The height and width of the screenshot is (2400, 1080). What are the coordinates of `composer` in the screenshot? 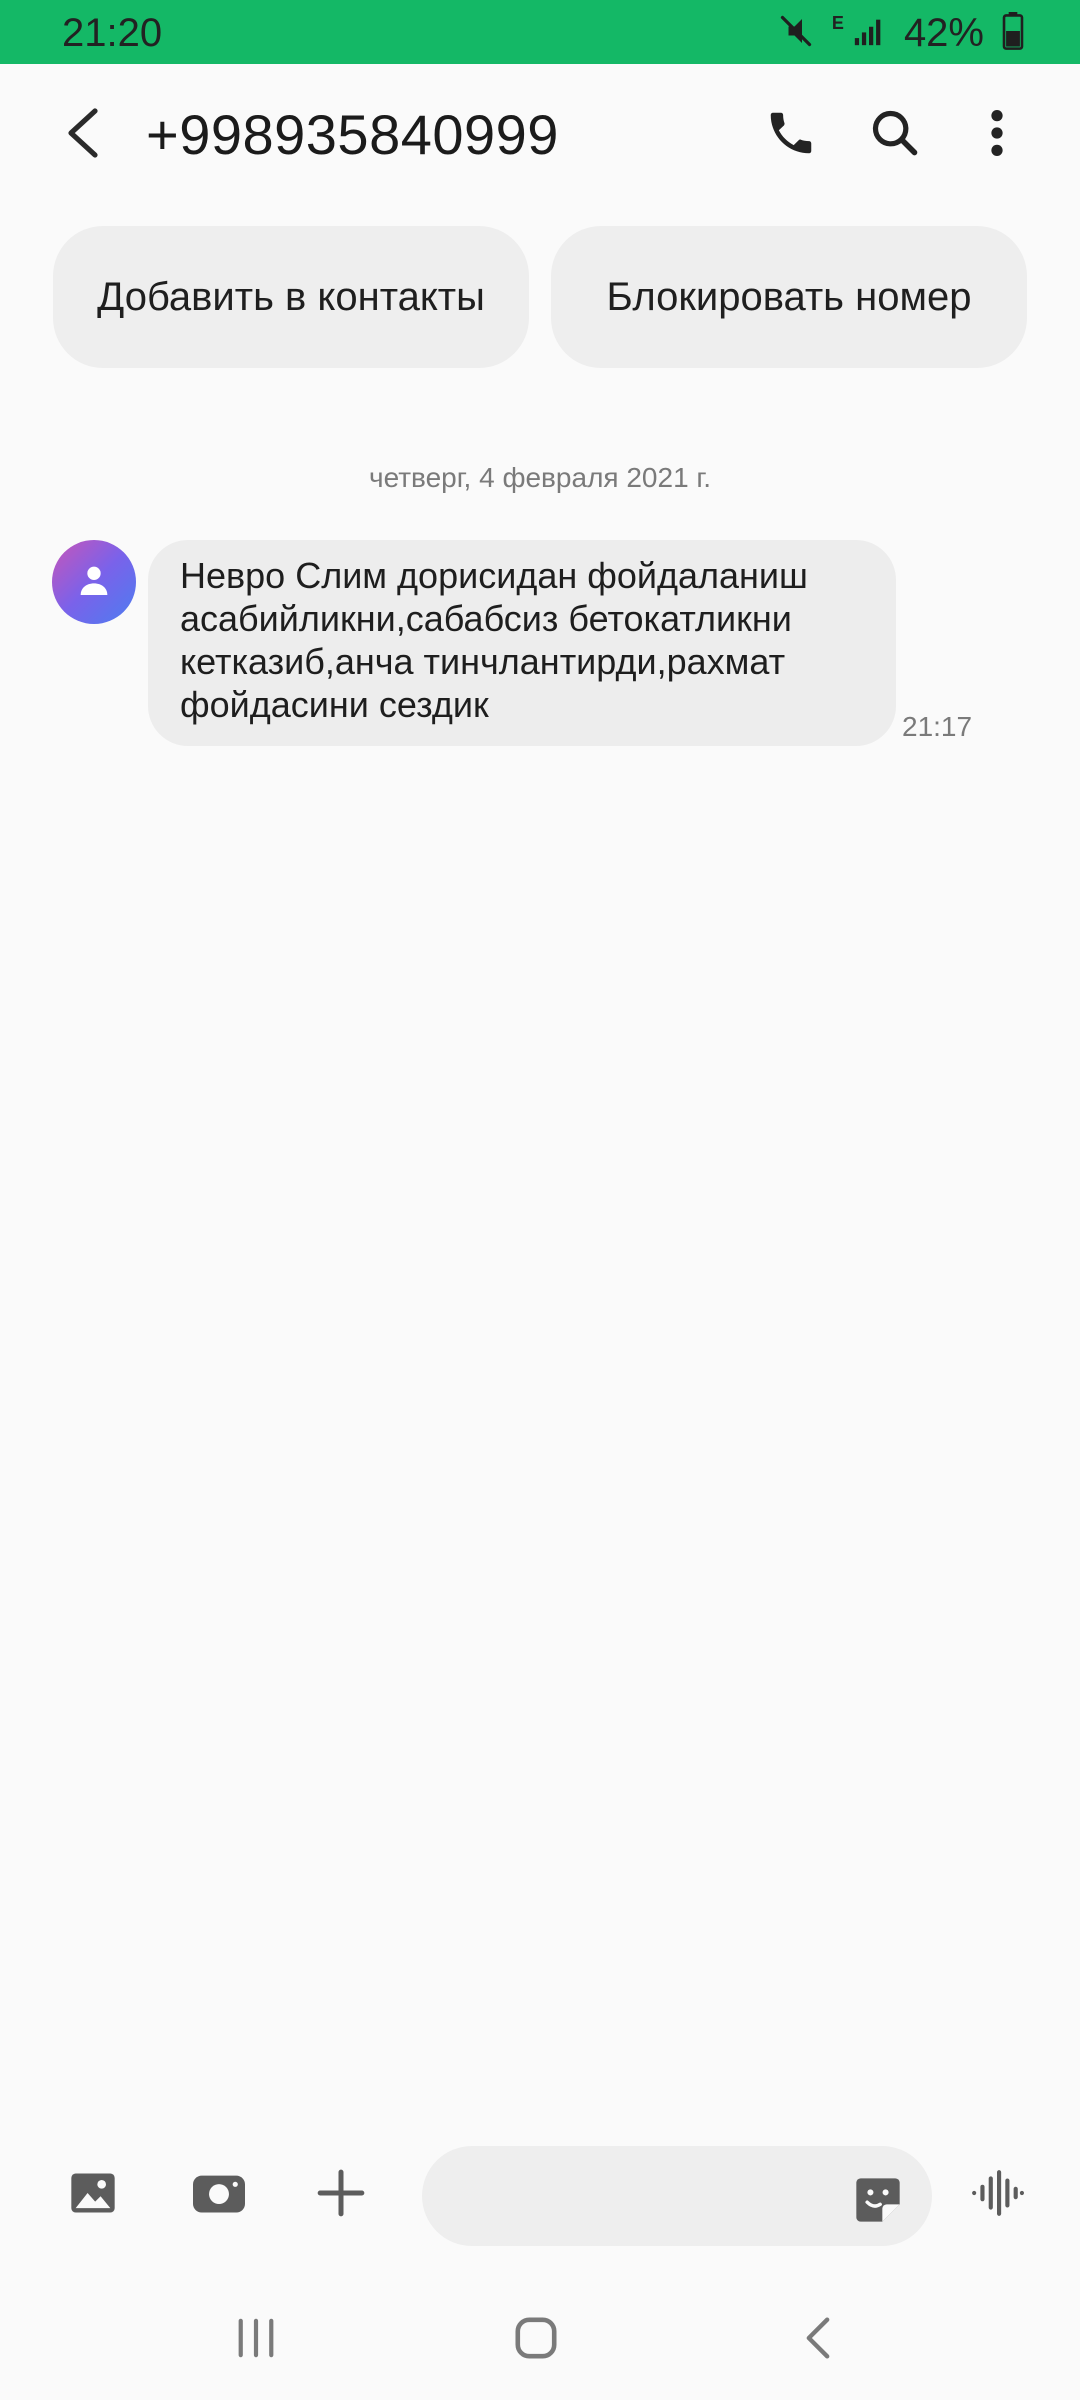 It's located at (540, 2195).